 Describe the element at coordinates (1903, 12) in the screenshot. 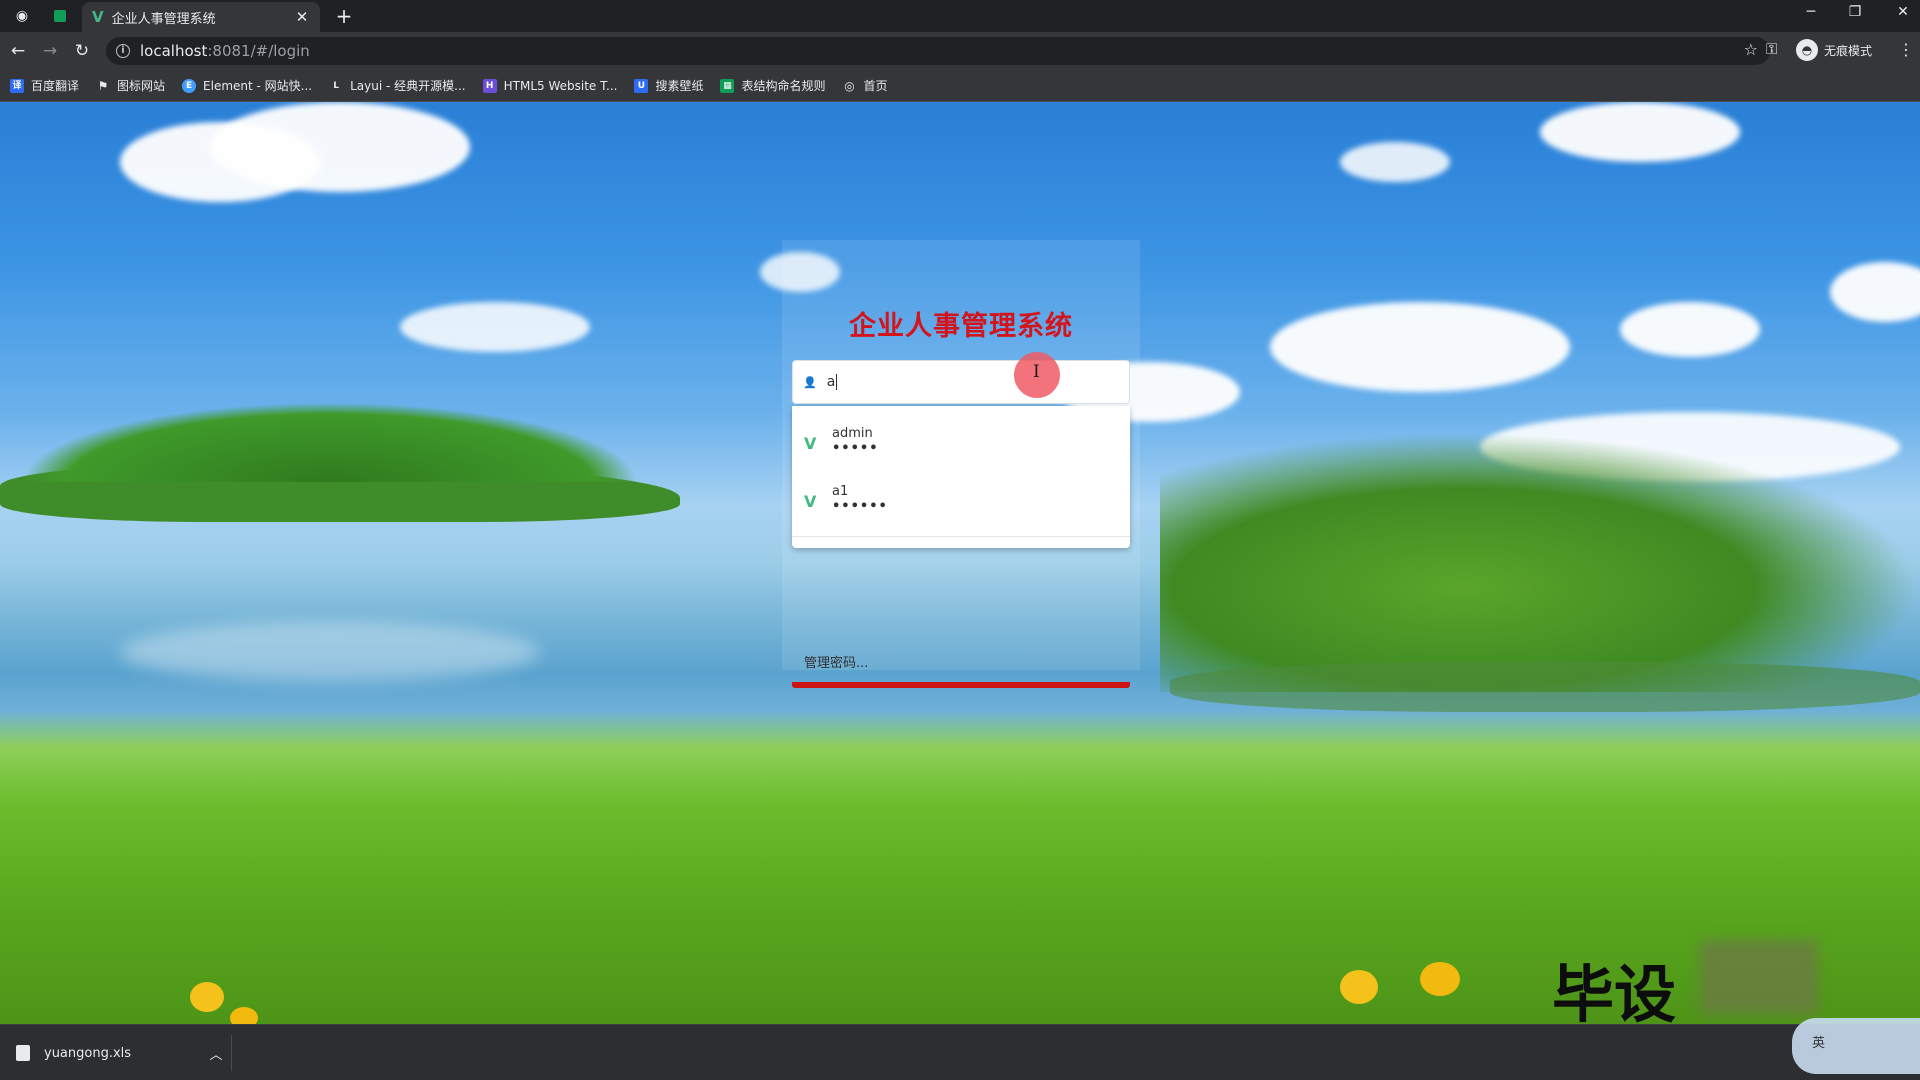

I see `close-window-button: ✕` at that location.